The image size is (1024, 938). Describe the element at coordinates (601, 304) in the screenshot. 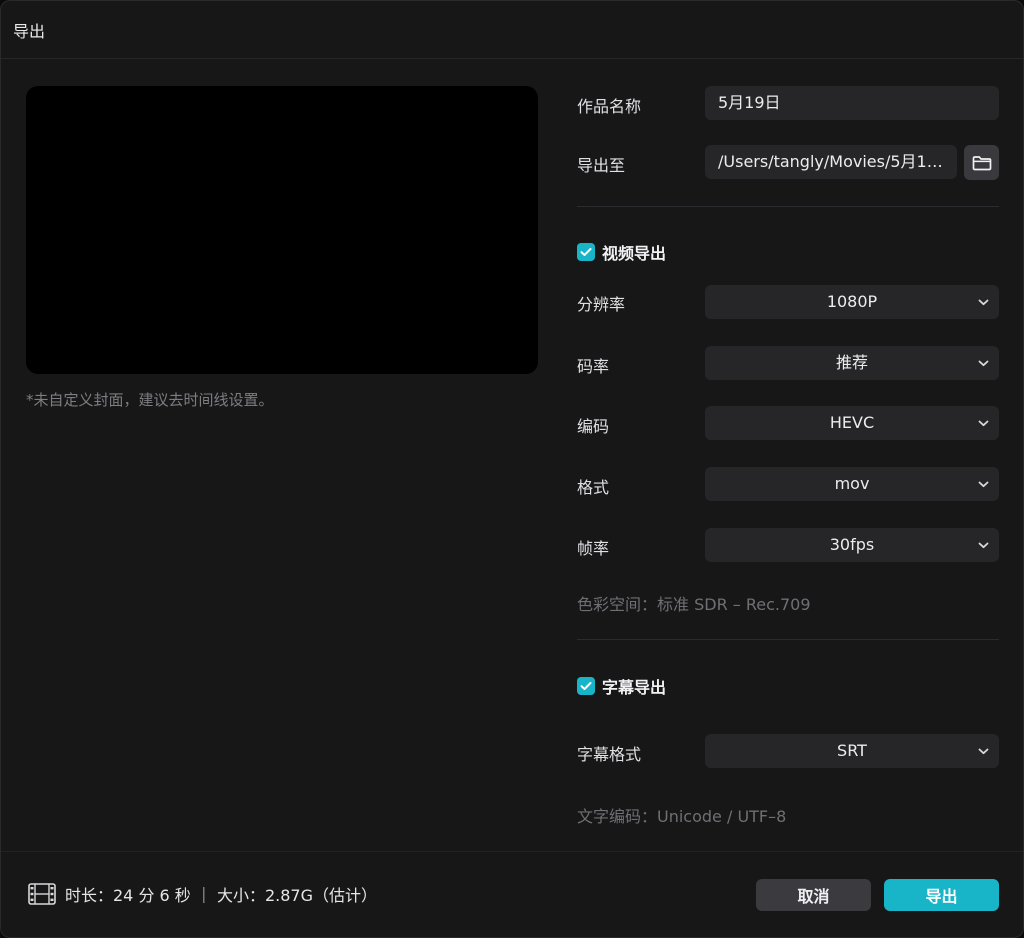

I see `resolution-label: 分辨率` at that location.